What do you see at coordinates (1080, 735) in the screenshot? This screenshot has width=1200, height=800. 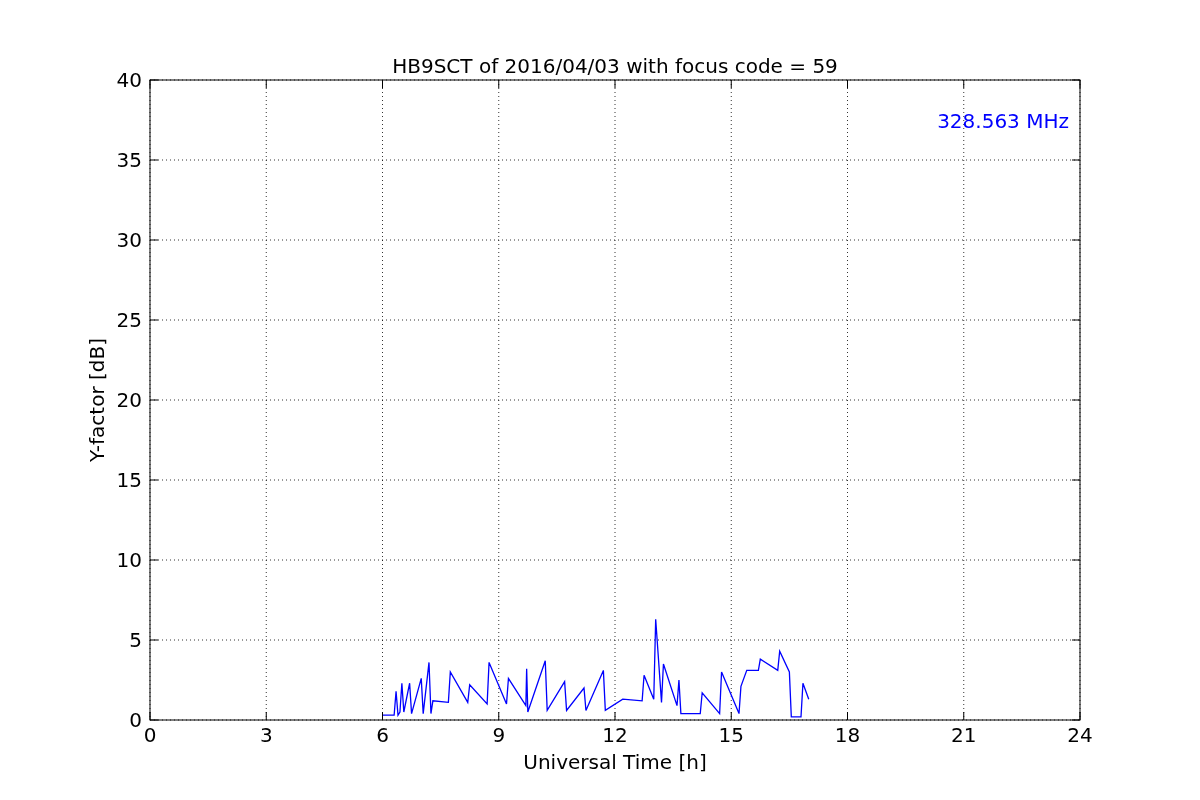 I see `x-tick-label: 24` at bounding box center [1080, 735].